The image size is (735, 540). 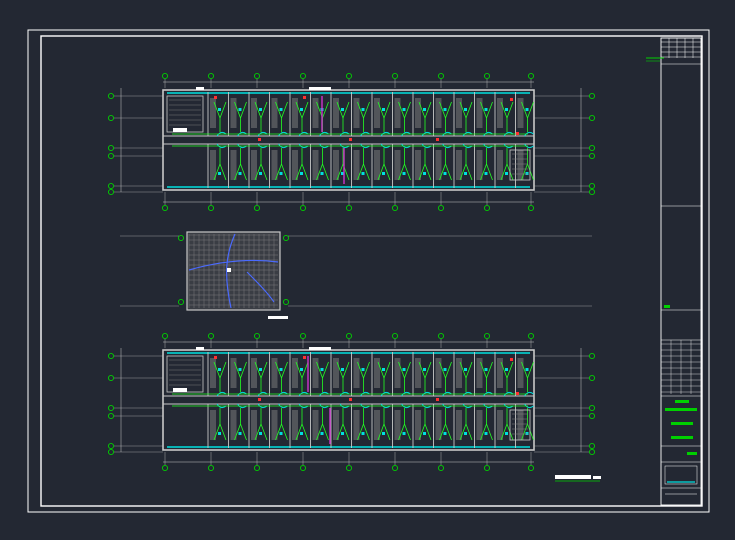 I want to click on title-mark, so click(x=667, y=306).